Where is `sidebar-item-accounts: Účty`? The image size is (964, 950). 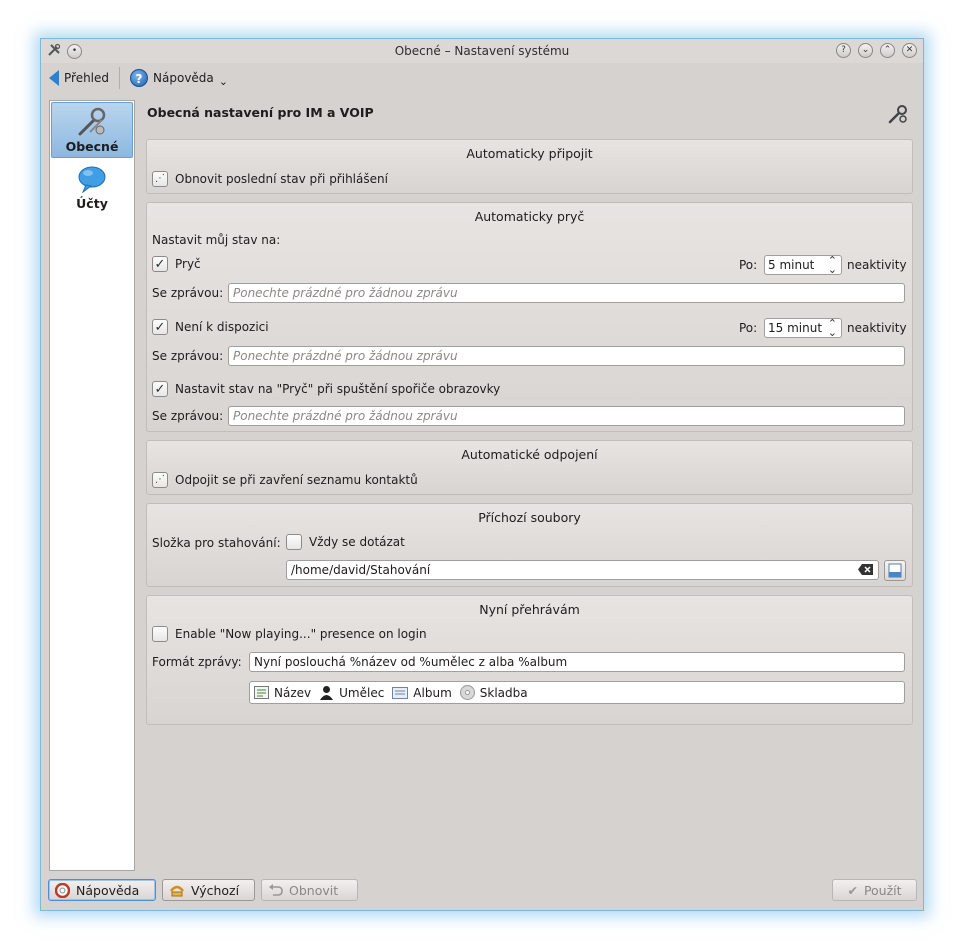 sidebar-item-accounts: Účty is located at coordinates (92, 190).